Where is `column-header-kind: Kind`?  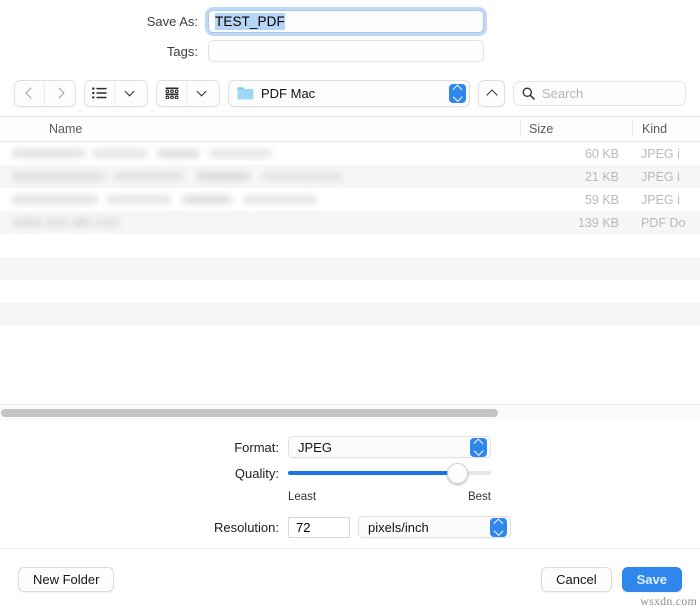
column-header-kind: Kind is located at coordinates (666, 129).